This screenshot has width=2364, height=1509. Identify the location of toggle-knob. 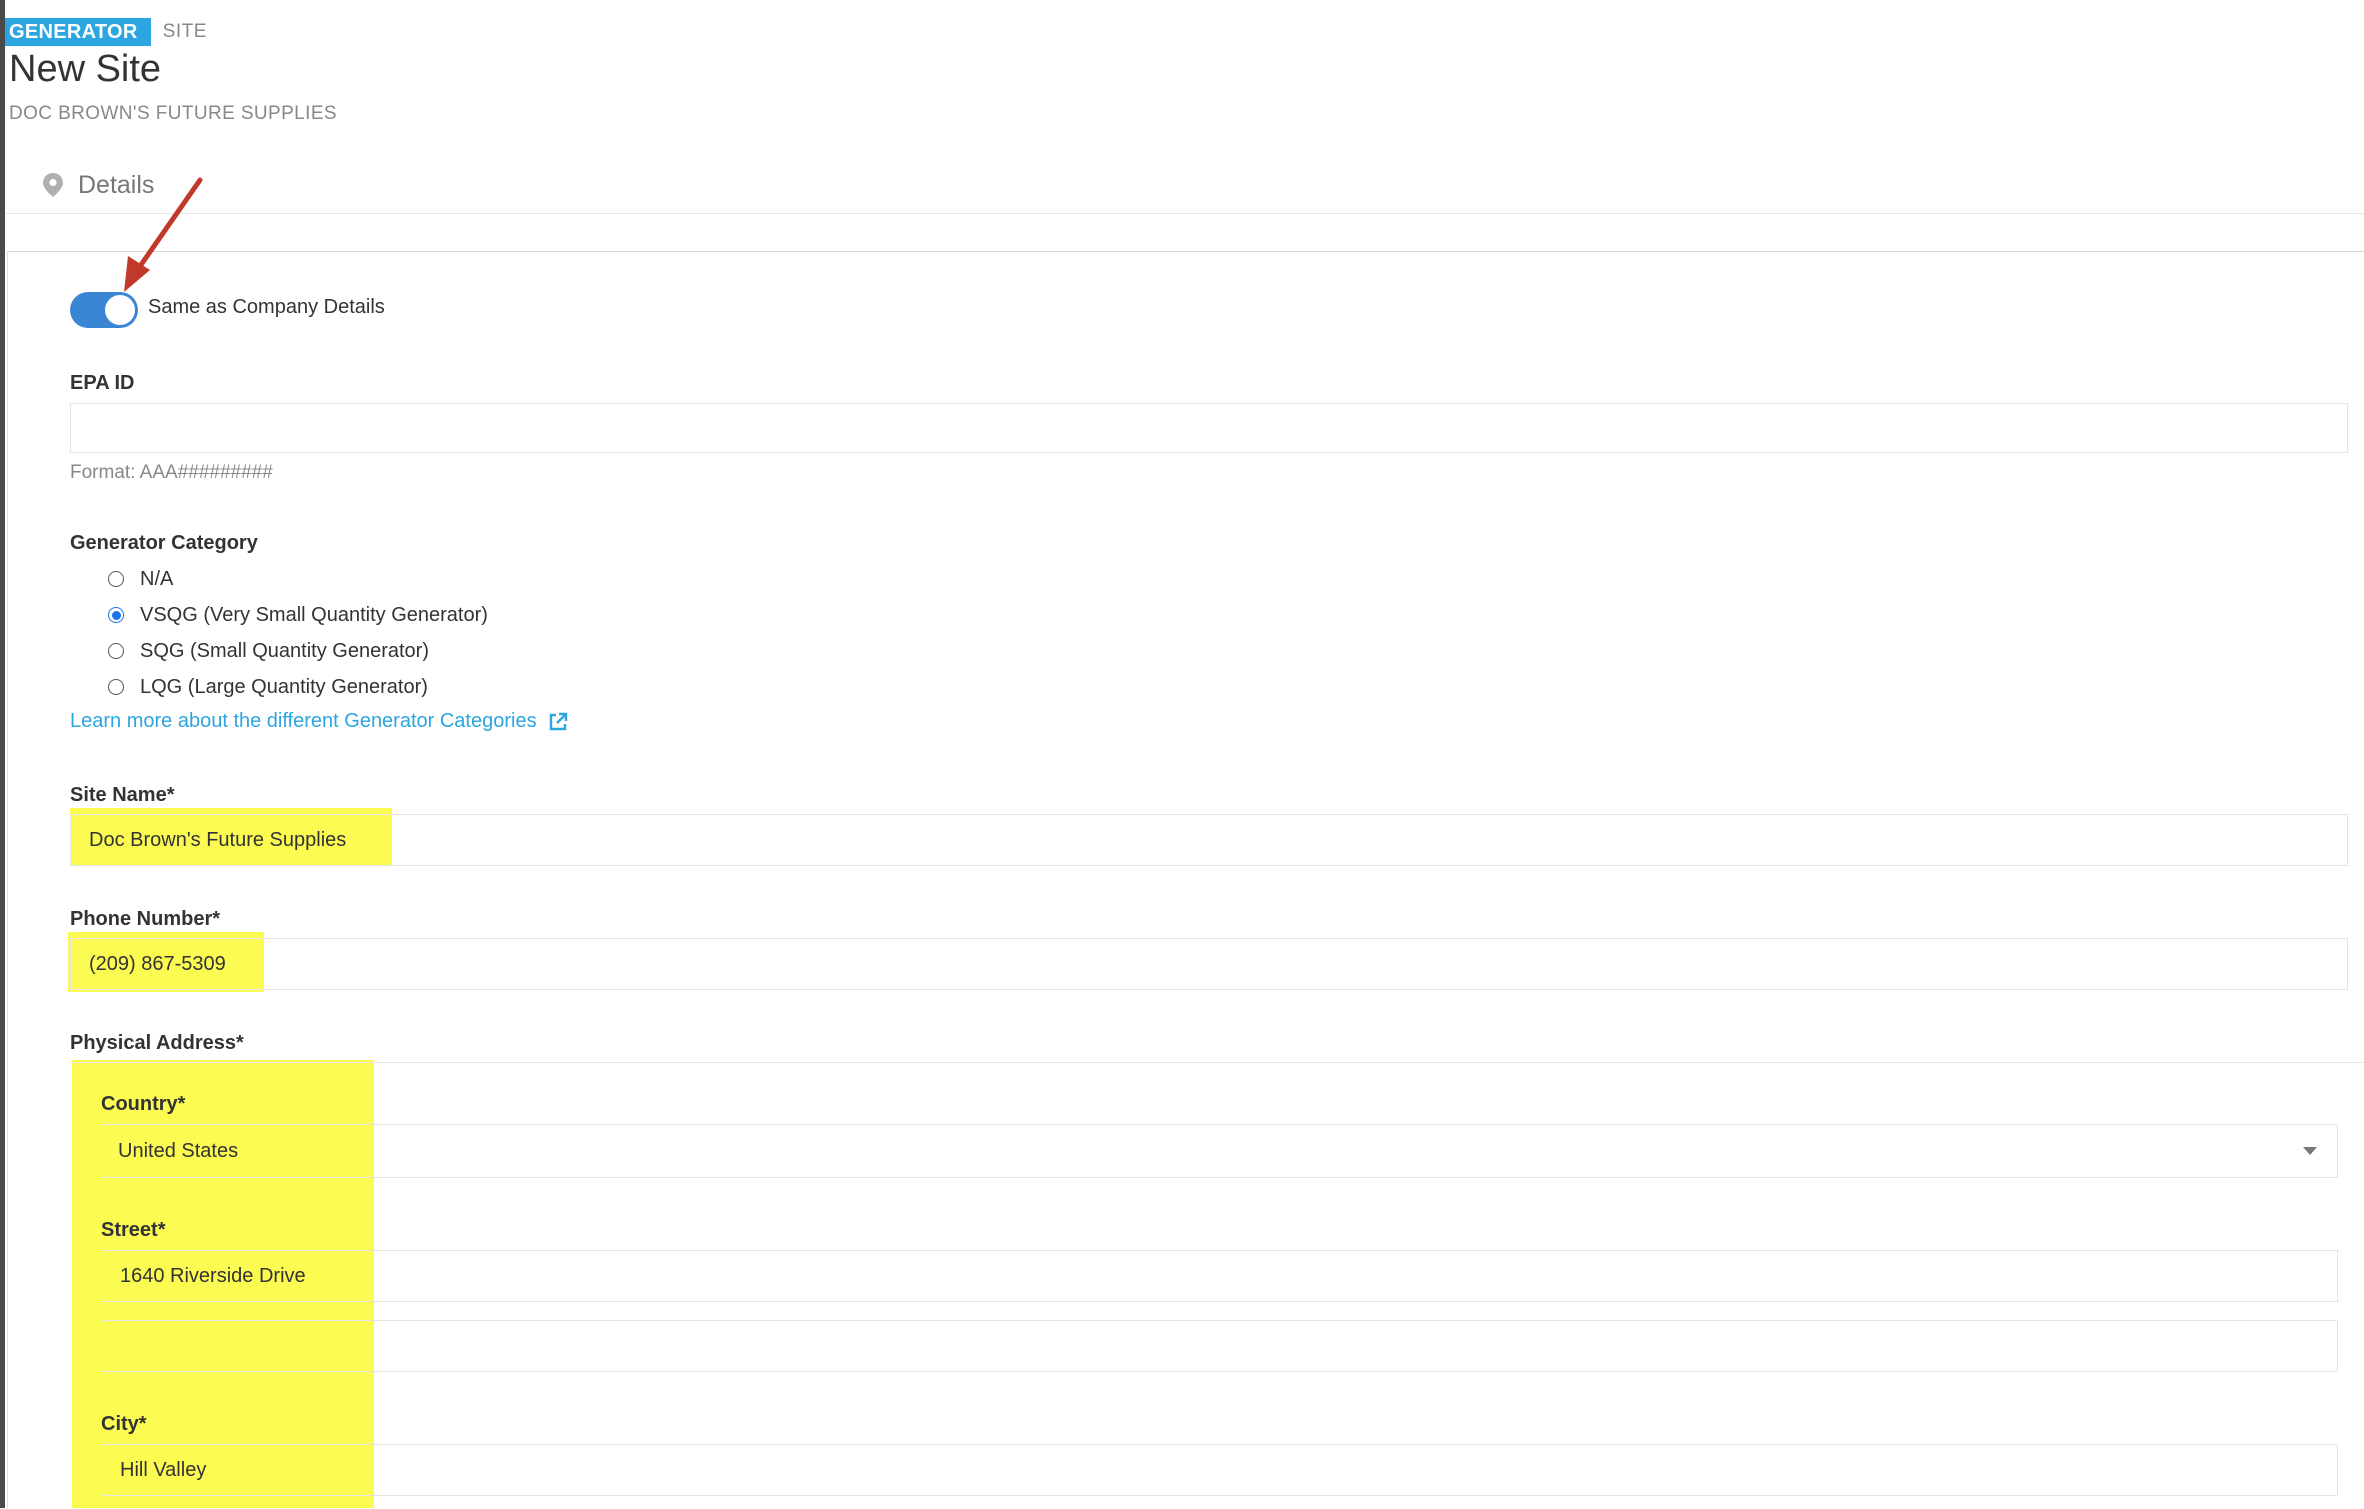
(120, 310).